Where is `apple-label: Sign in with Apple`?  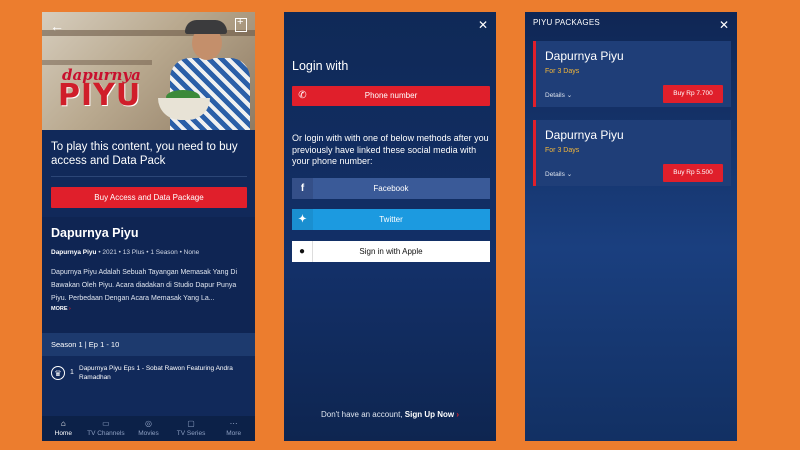 apple-label: Sign in with Apple is located at coordinates (391, 251).